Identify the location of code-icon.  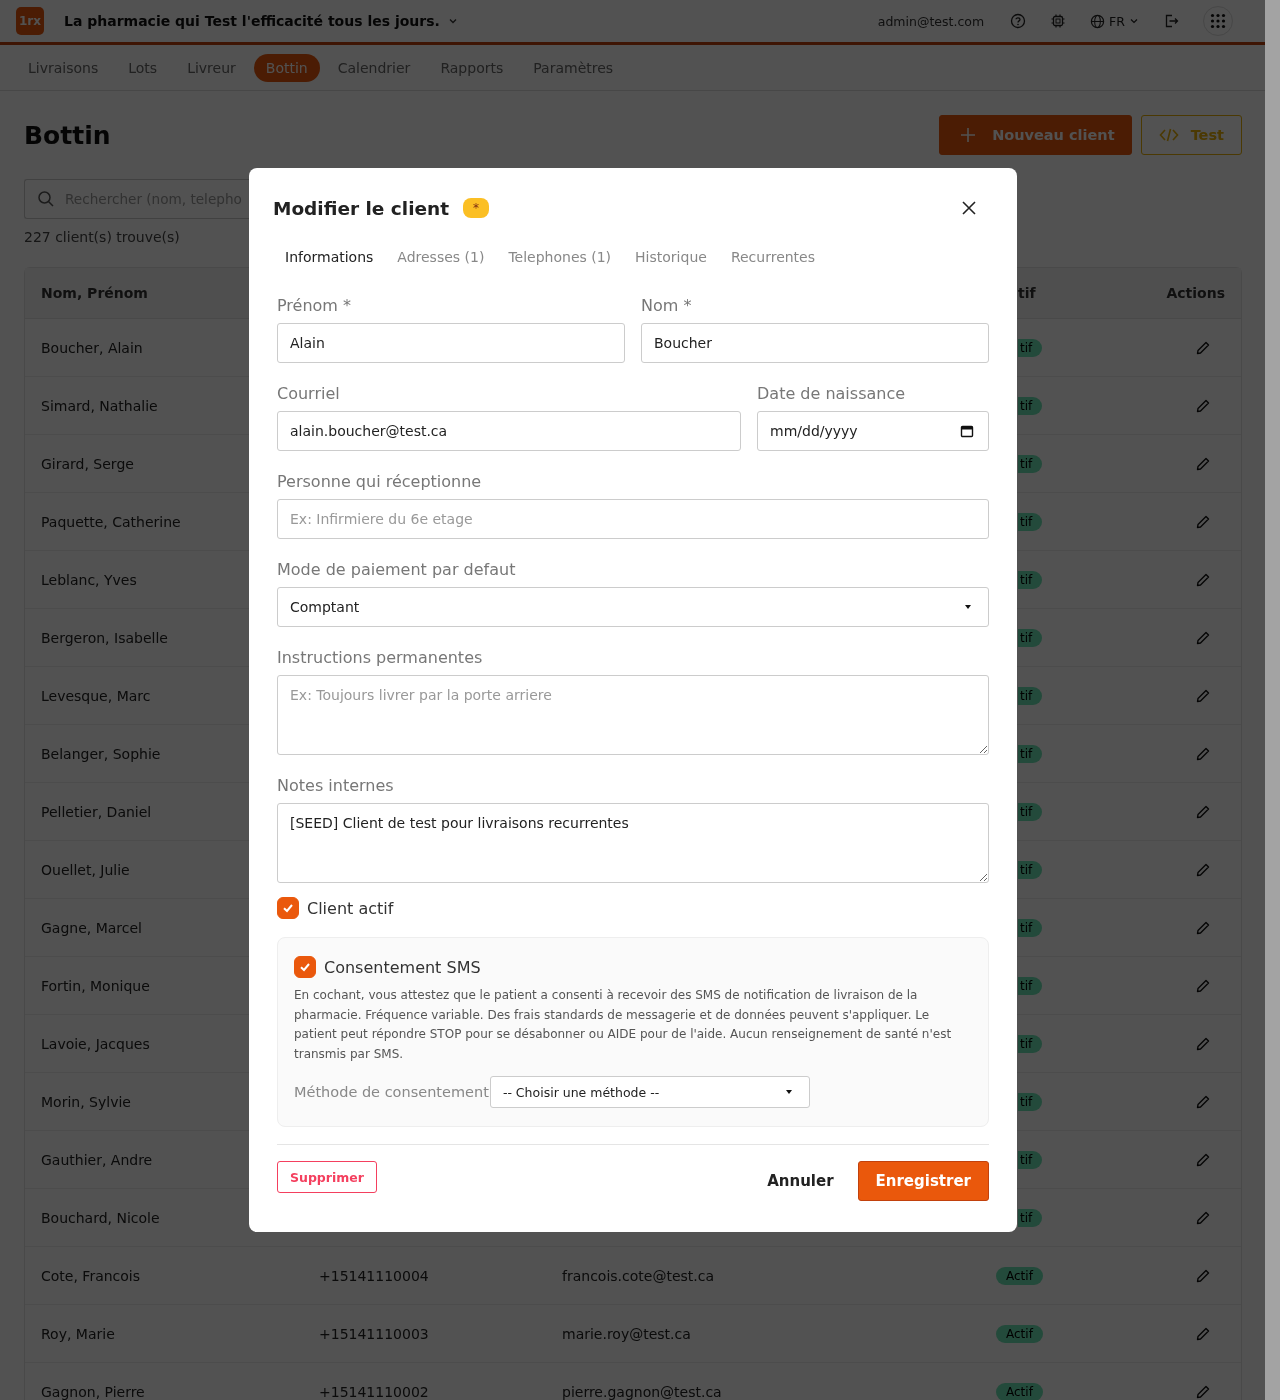
(1168, 135).